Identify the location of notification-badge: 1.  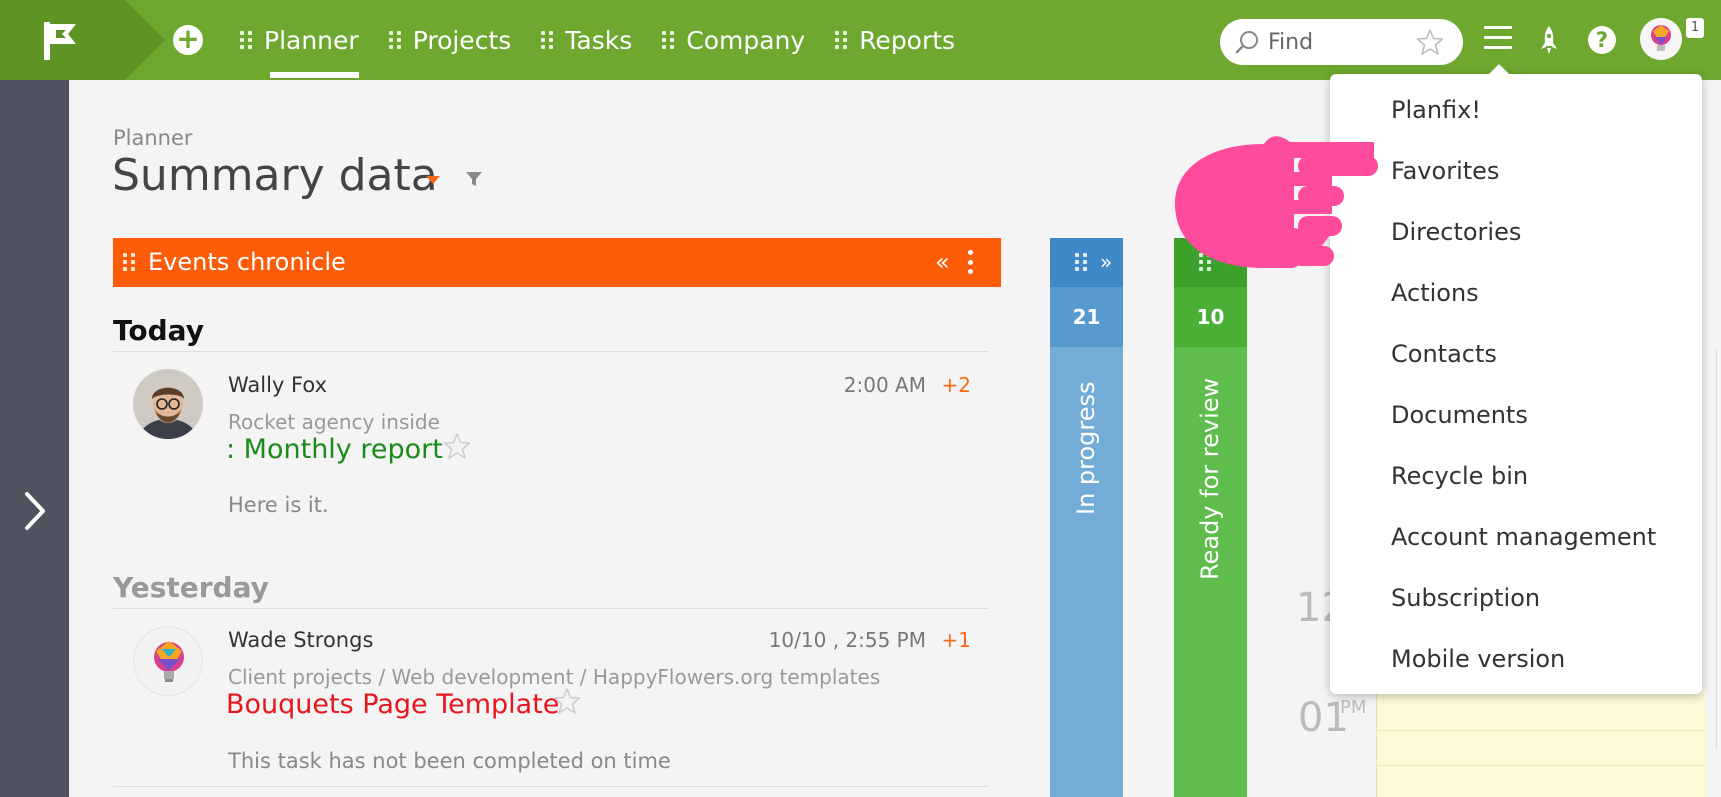
(1695, 28).